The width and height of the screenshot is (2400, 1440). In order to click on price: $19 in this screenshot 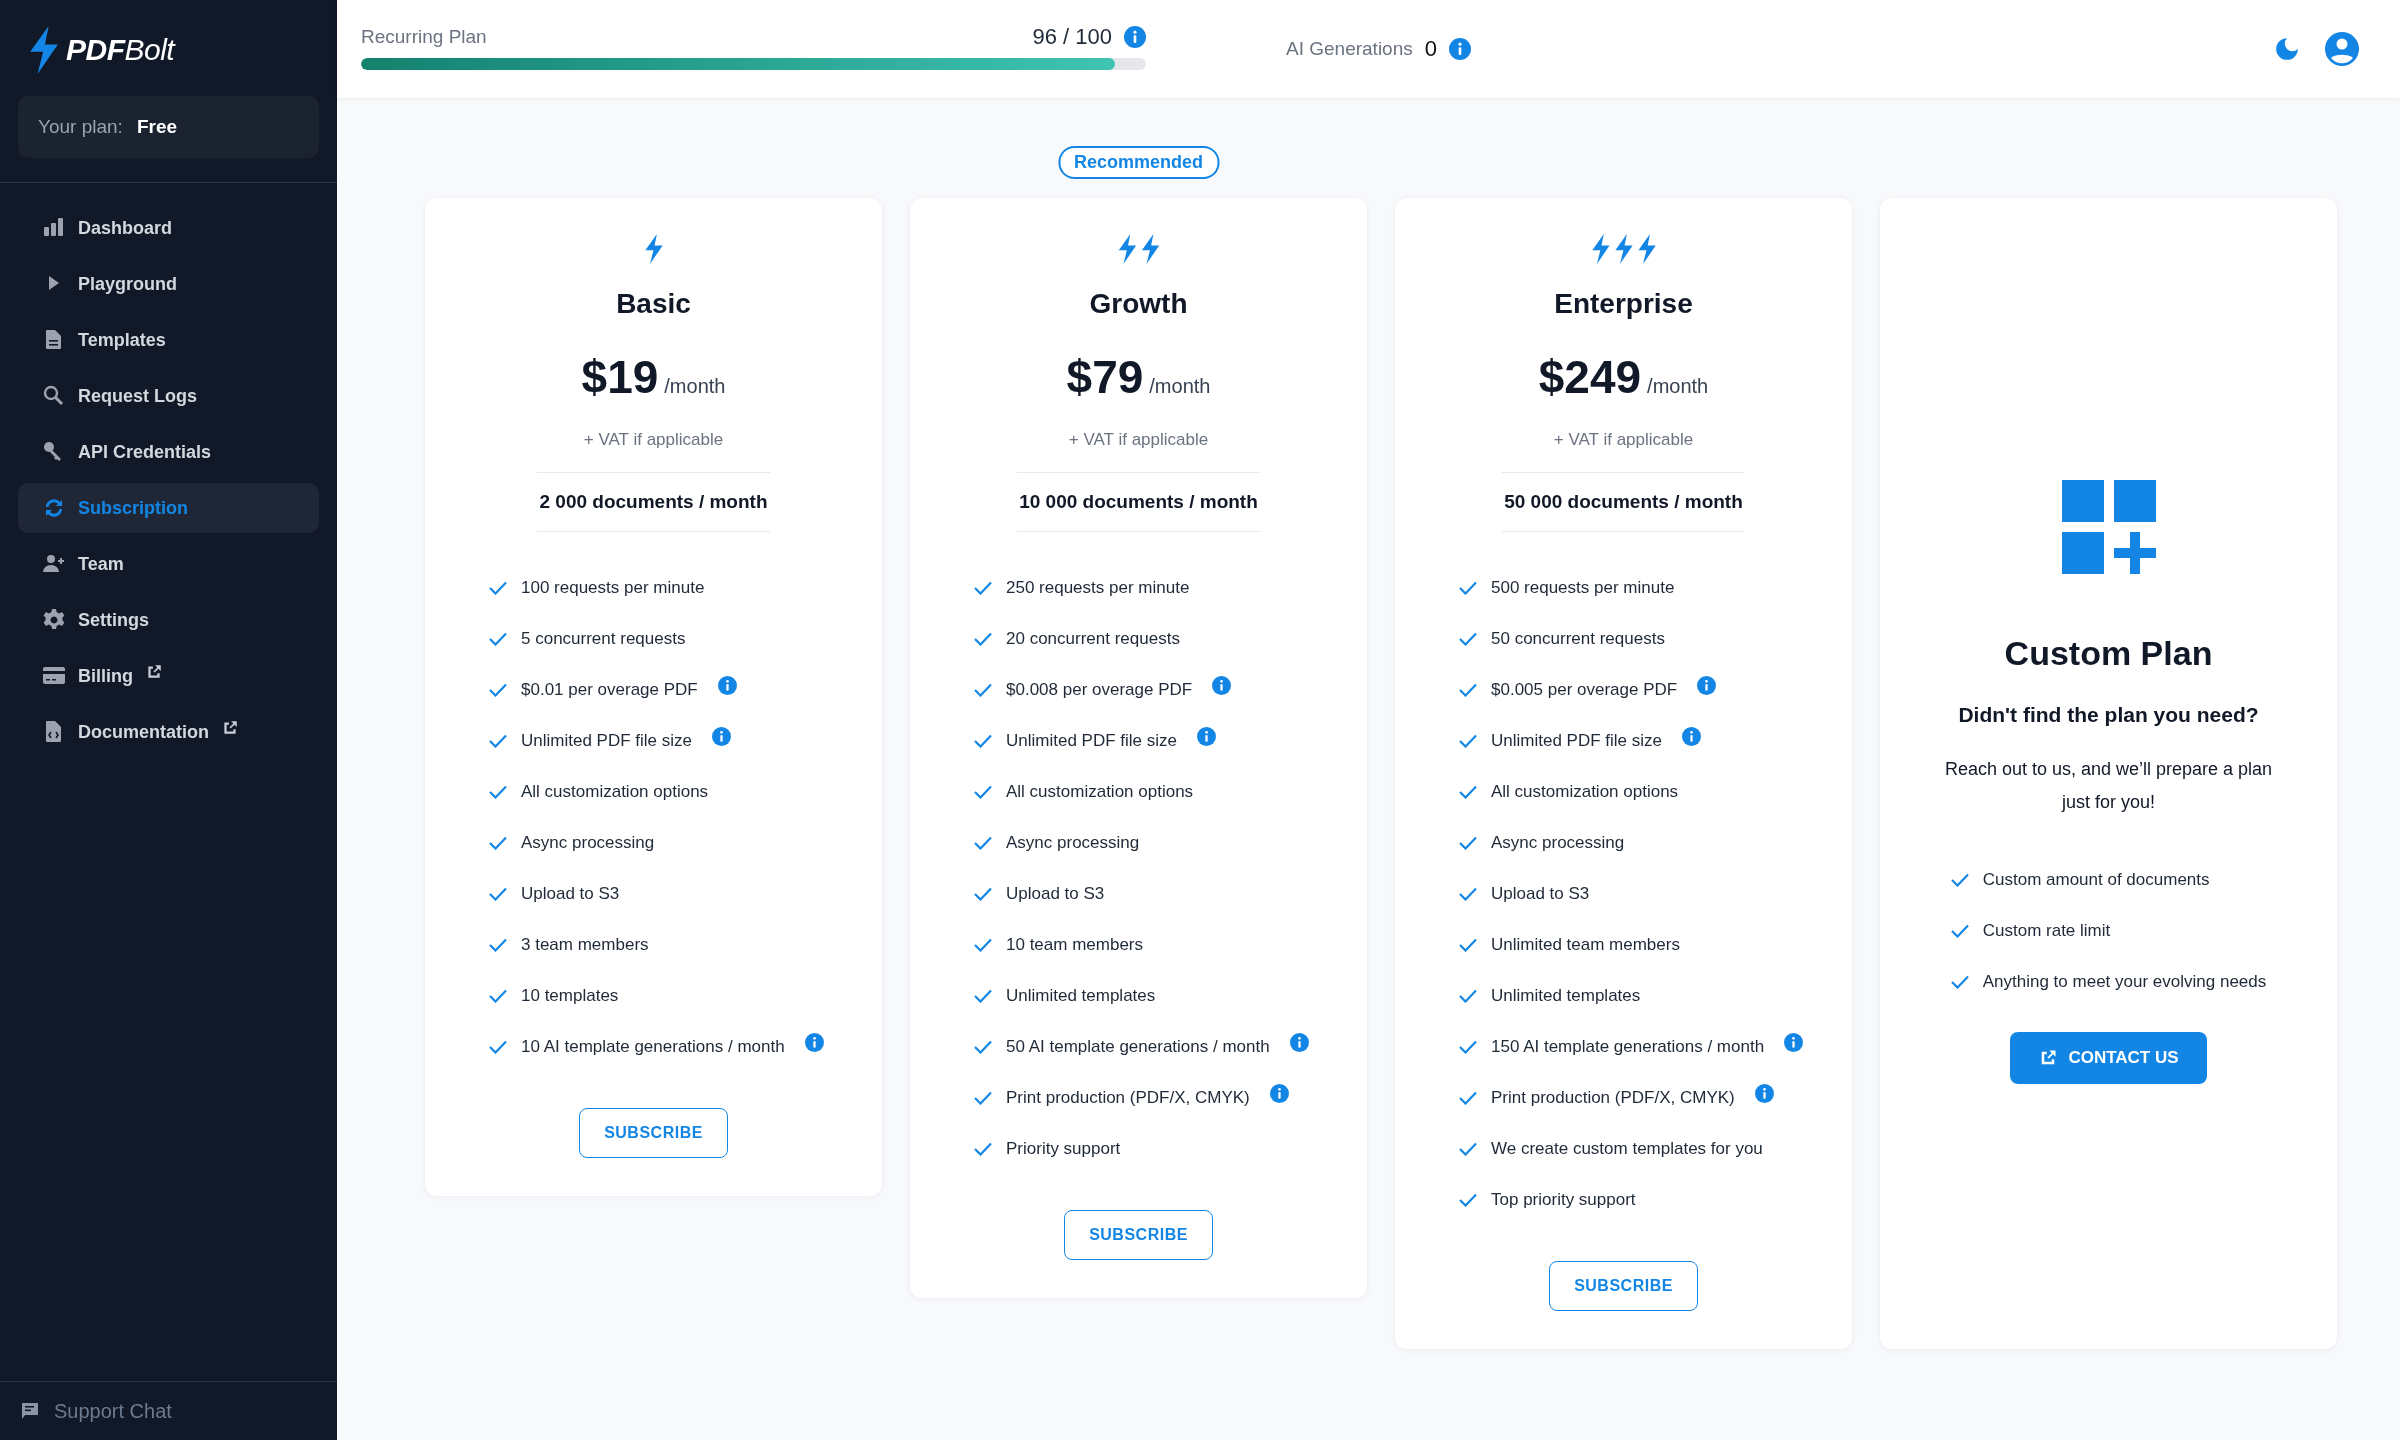, I will do `click(620, 377)`.